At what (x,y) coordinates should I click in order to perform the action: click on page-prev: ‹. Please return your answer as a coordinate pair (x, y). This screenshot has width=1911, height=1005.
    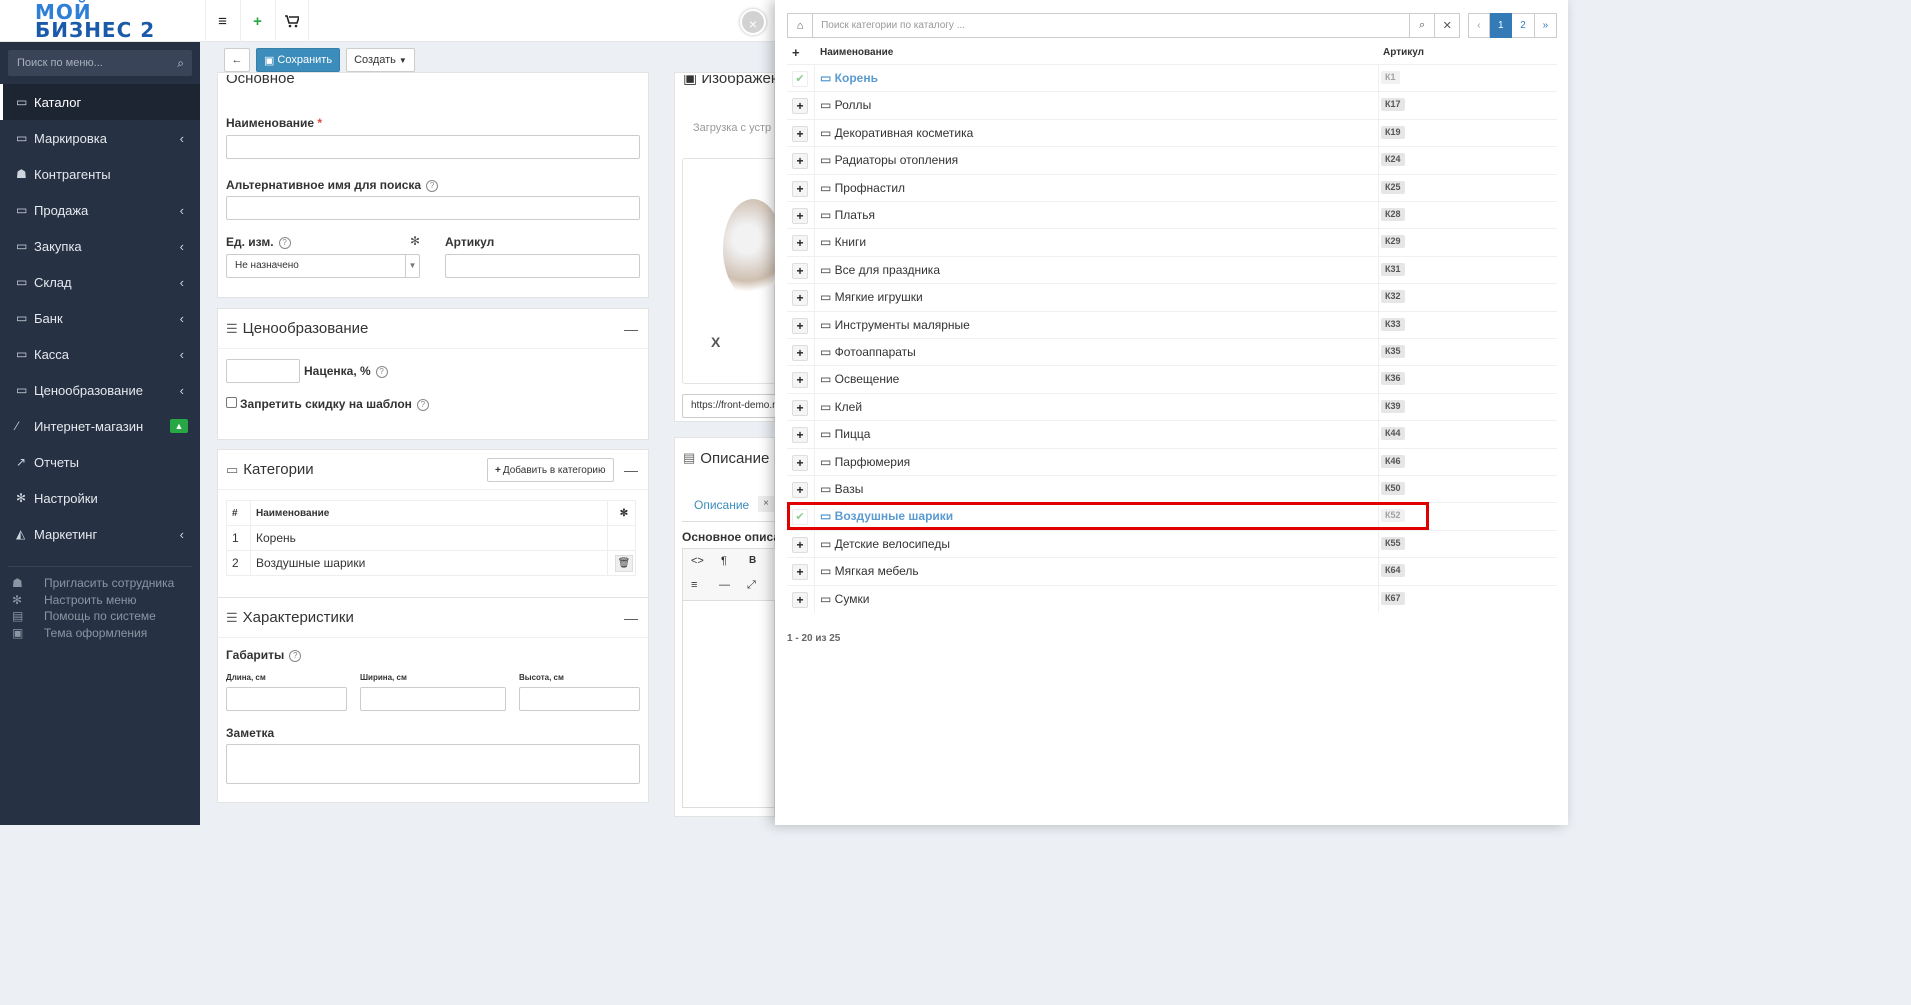
    Looking at the image, I should click on (1479, 25).